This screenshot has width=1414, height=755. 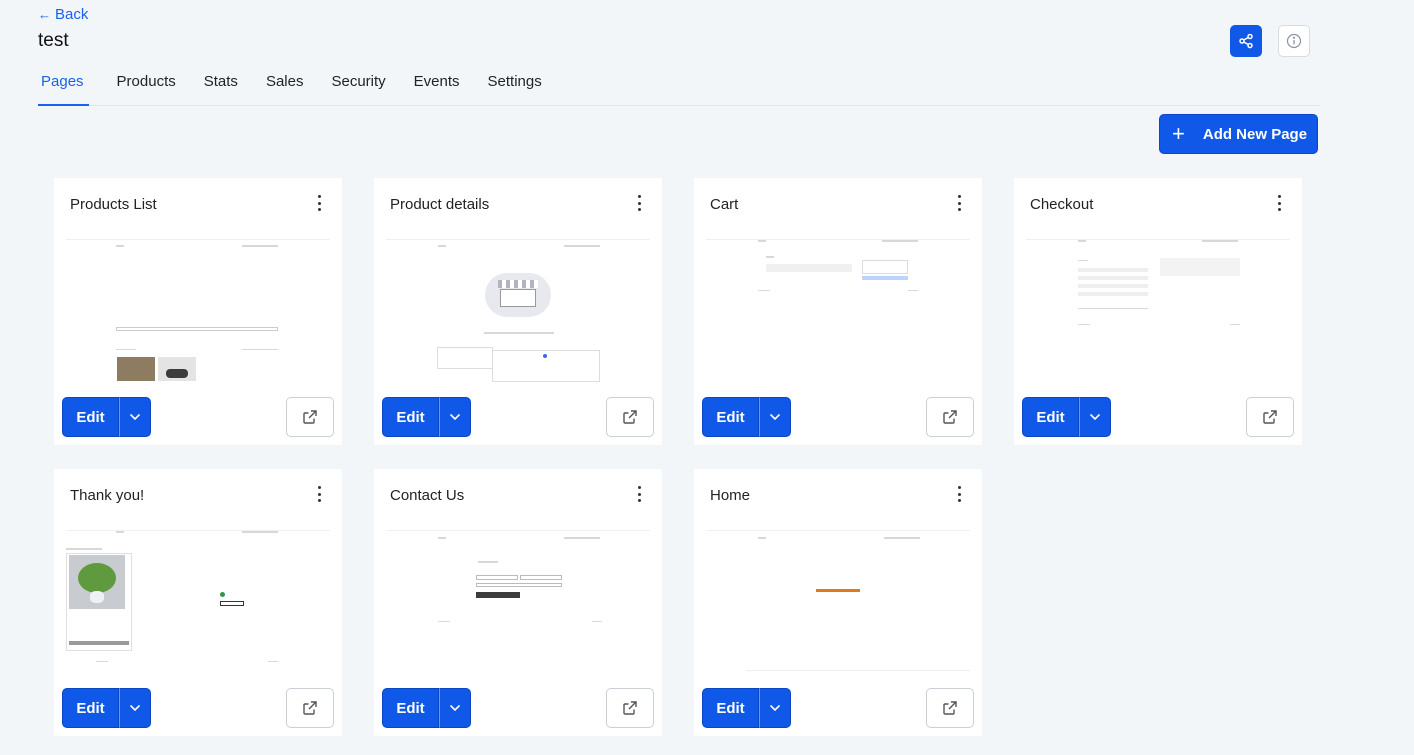 What do you see at coordinates (72, 14) in the screenshot?
I see `back-label: Back` at bounding box center [72, 14].